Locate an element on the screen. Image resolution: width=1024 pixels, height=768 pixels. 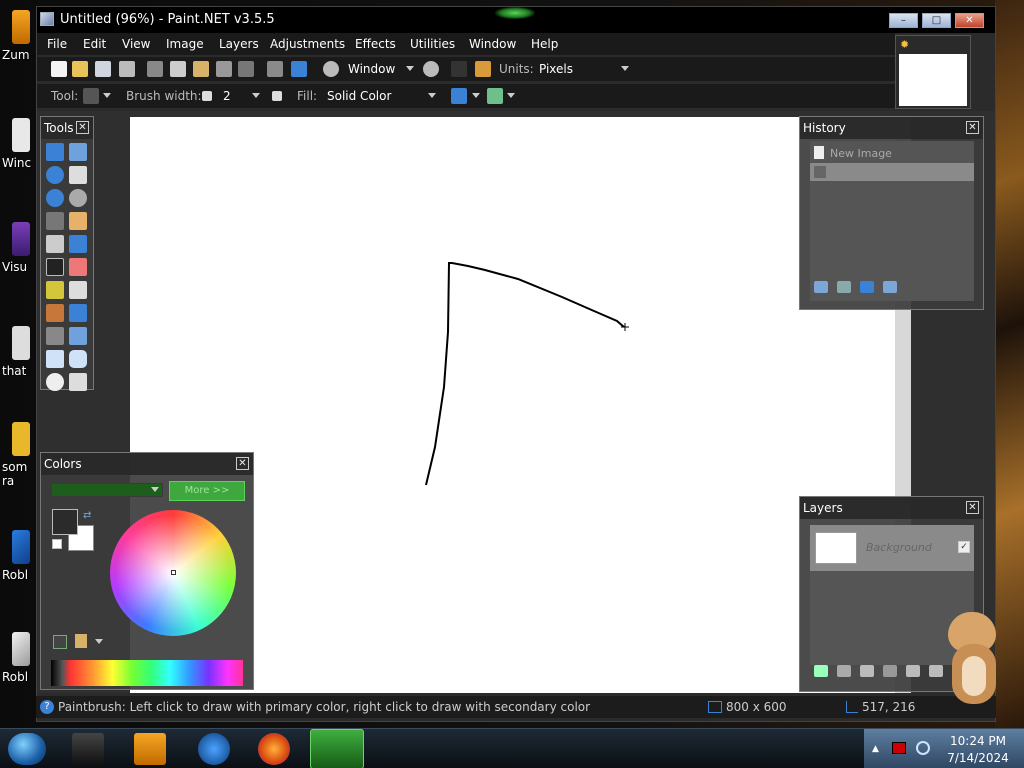
clock-date: 7/14/2024 is located at coordinates (978, 758).